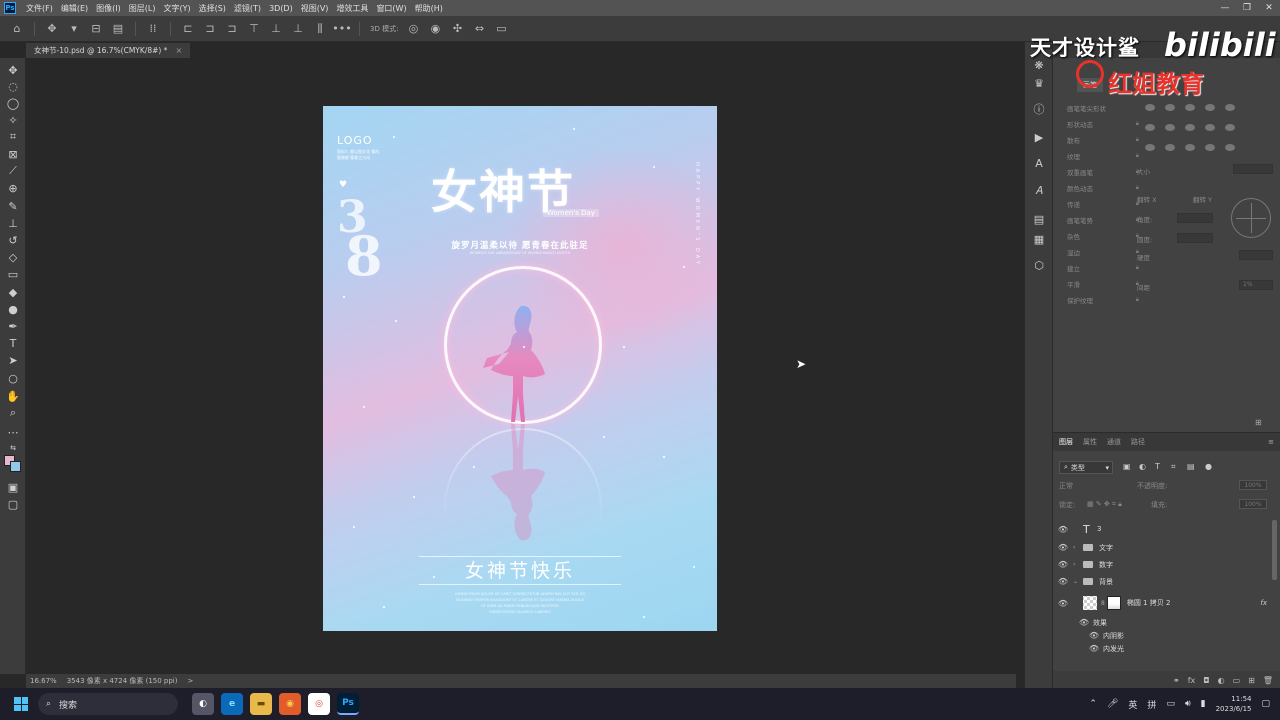  Describe the element at coordinates (1112, 704) in the screenshot. I see `microphone-icon: 🎤︎` at that location.